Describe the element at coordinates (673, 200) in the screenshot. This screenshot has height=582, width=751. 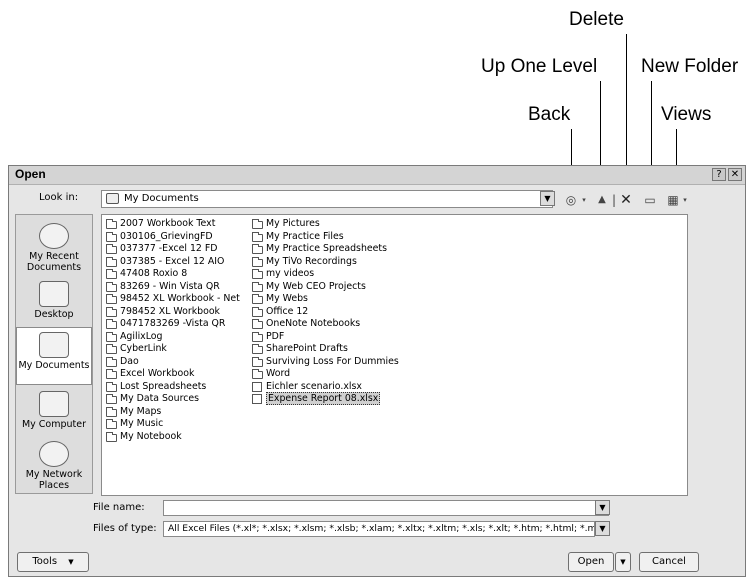
I see `views-button: ▦` at that location.